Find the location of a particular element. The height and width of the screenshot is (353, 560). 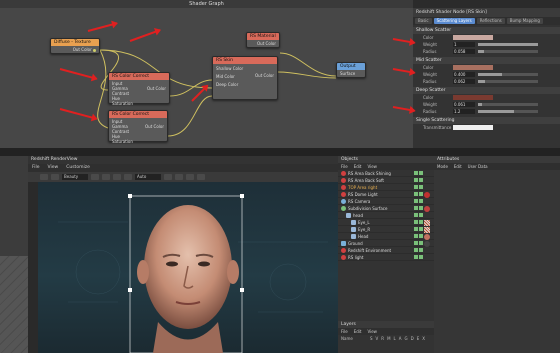

fit-icon is located at coordinates (168, 177).